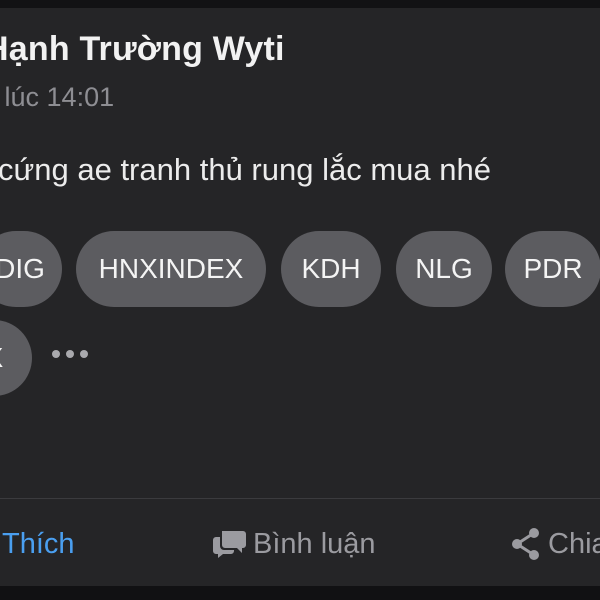 The height and width of the screenshot is (600, 600). I want to click on like-button: Thích, so click(38, 544).